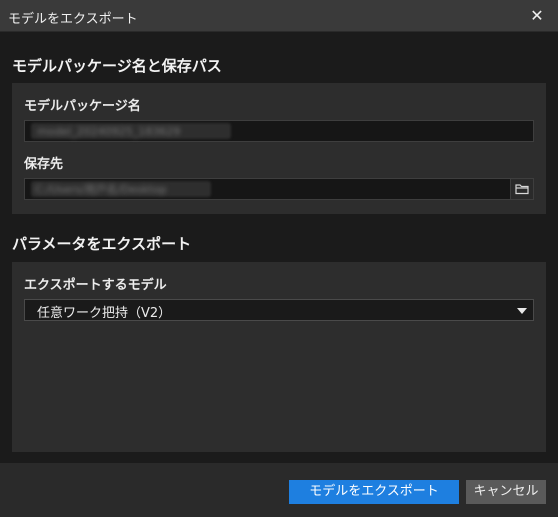  Describe the element at coordinates (44, 164) in the screenshot. I see `save-to-label: 保存先` at that location.